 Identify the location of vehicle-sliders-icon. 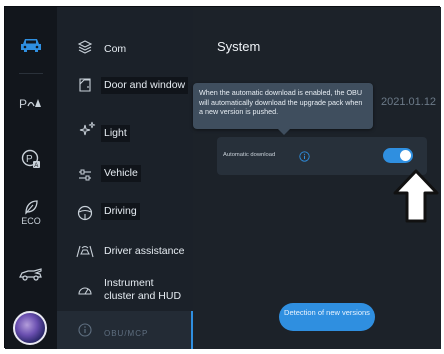
(85, 175).